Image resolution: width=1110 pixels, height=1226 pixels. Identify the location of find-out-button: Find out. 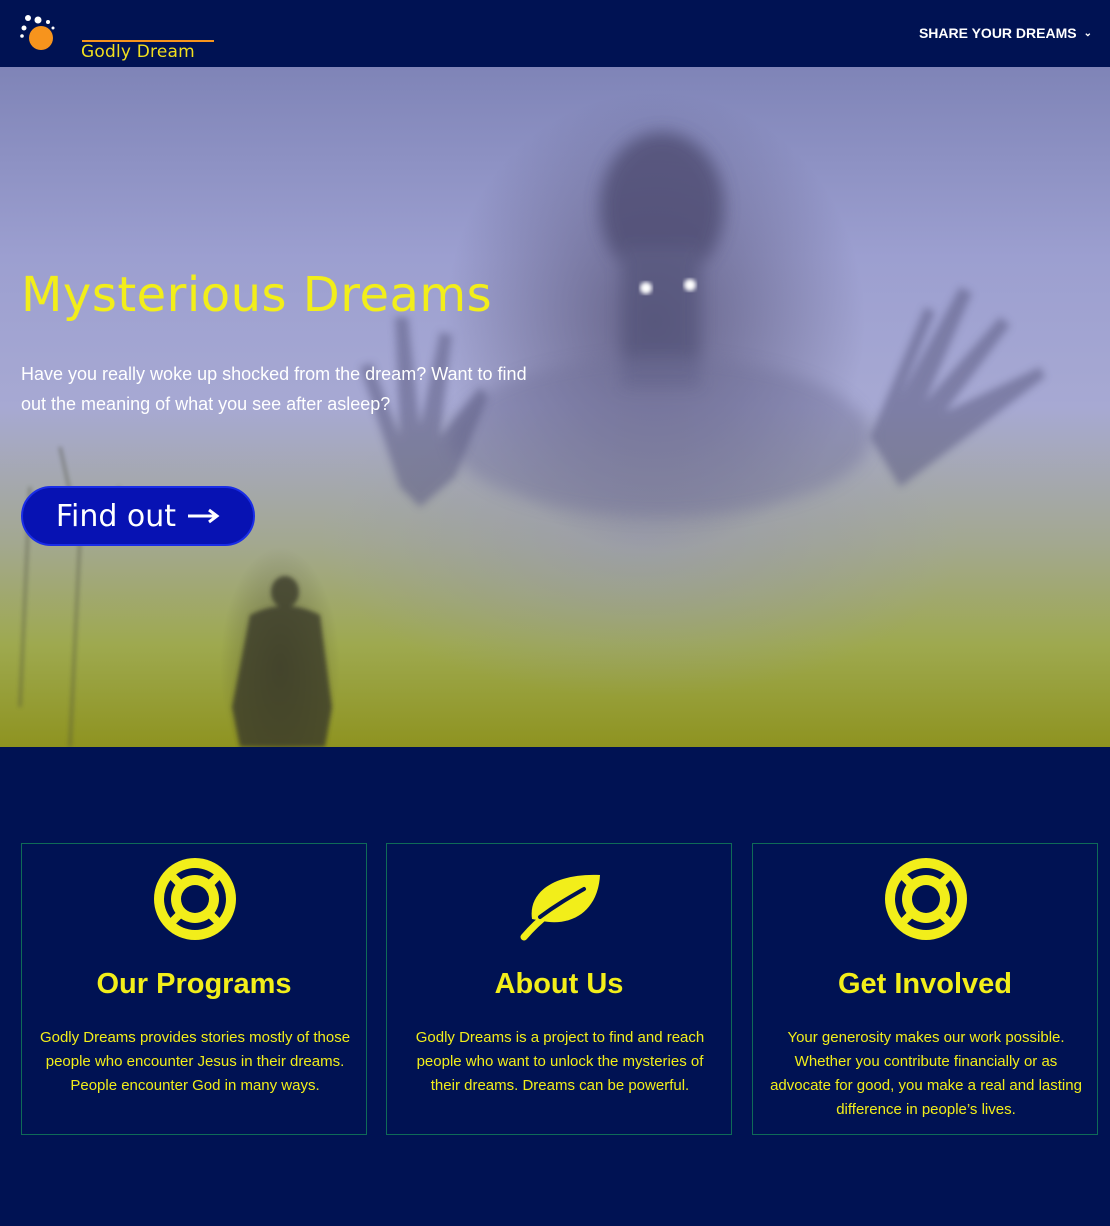
(138, 516).